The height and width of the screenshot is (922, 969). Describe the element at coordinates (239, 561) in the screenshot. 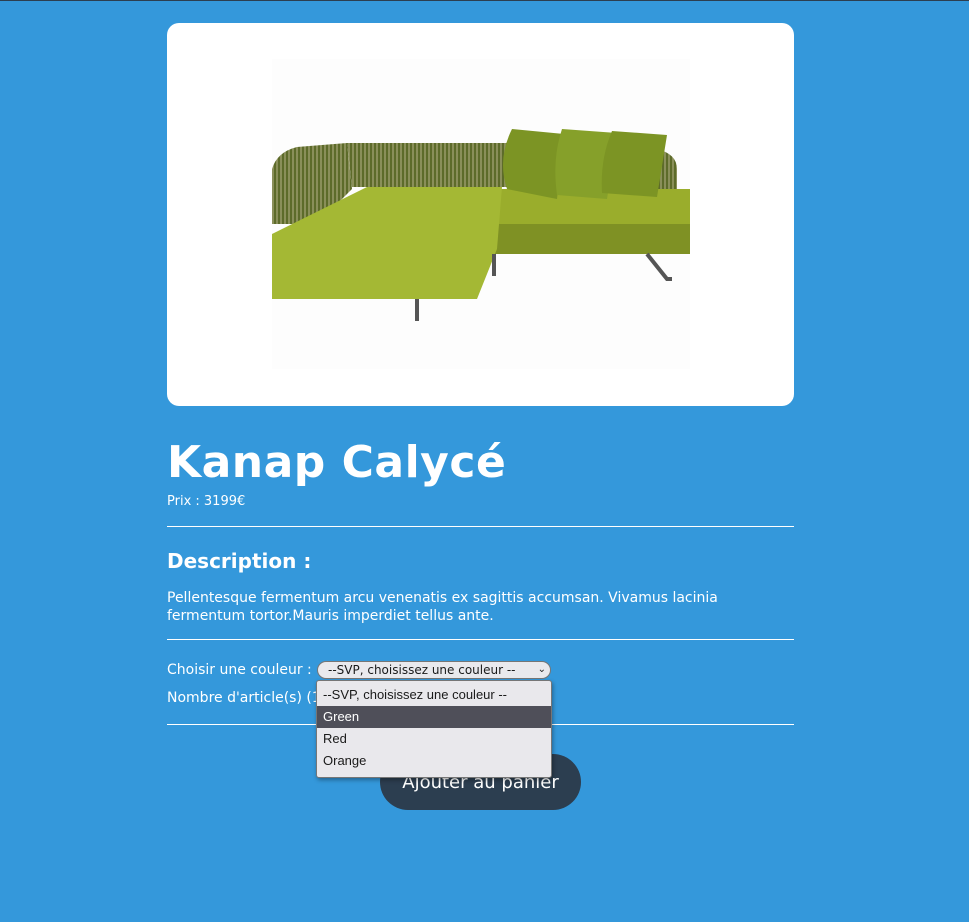

I see `description-title: Description :` at that location.